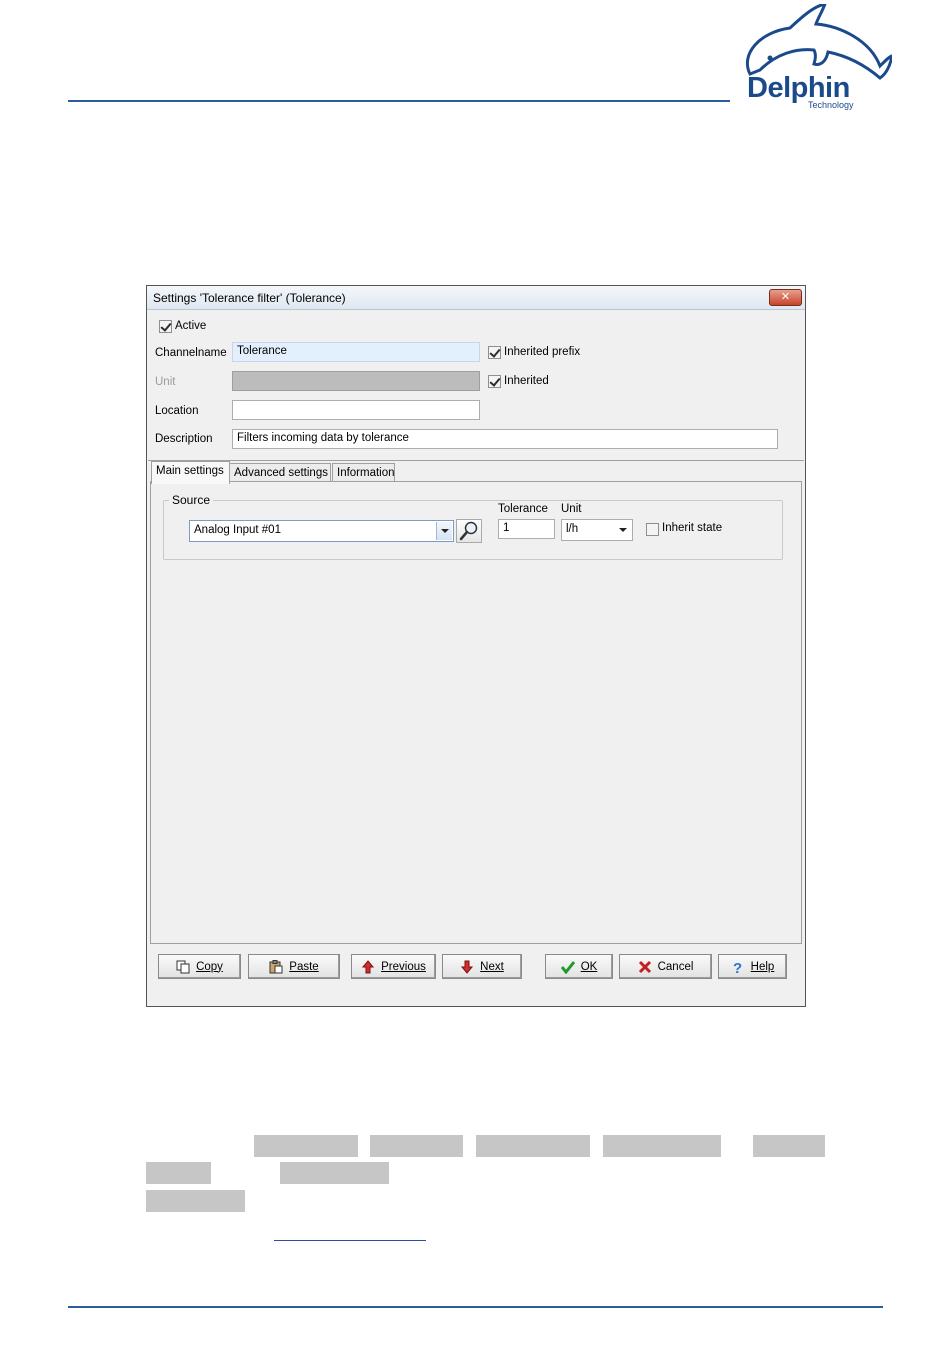 The width and height of the screenshot is (950, 1357). Describe the element at coordinates (191, 353) in the screenshot. I see `channelname-label: Channelname` at that location.